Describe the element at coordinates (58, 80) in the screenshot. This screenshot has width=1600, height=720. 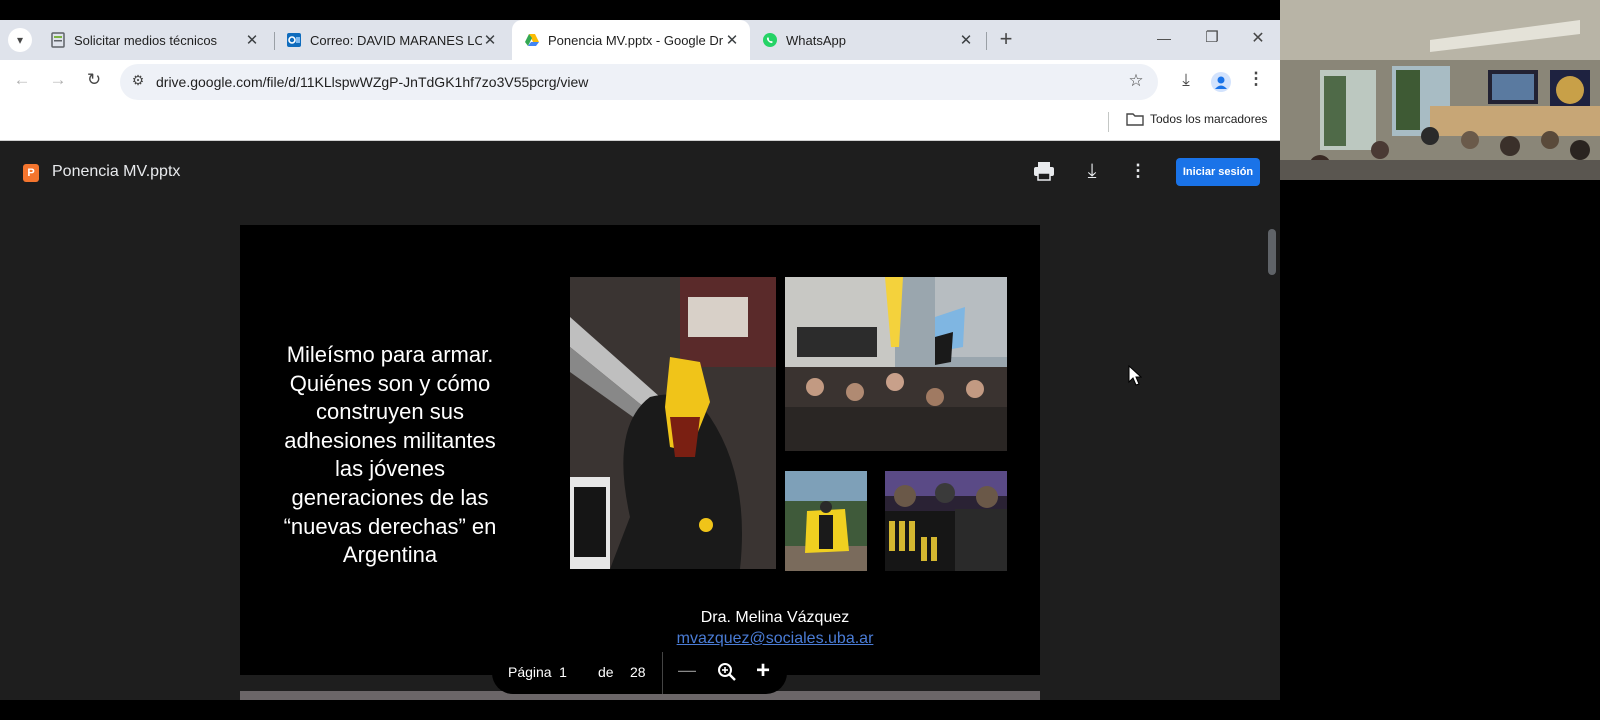
I see `forward-icon: →` at that location.